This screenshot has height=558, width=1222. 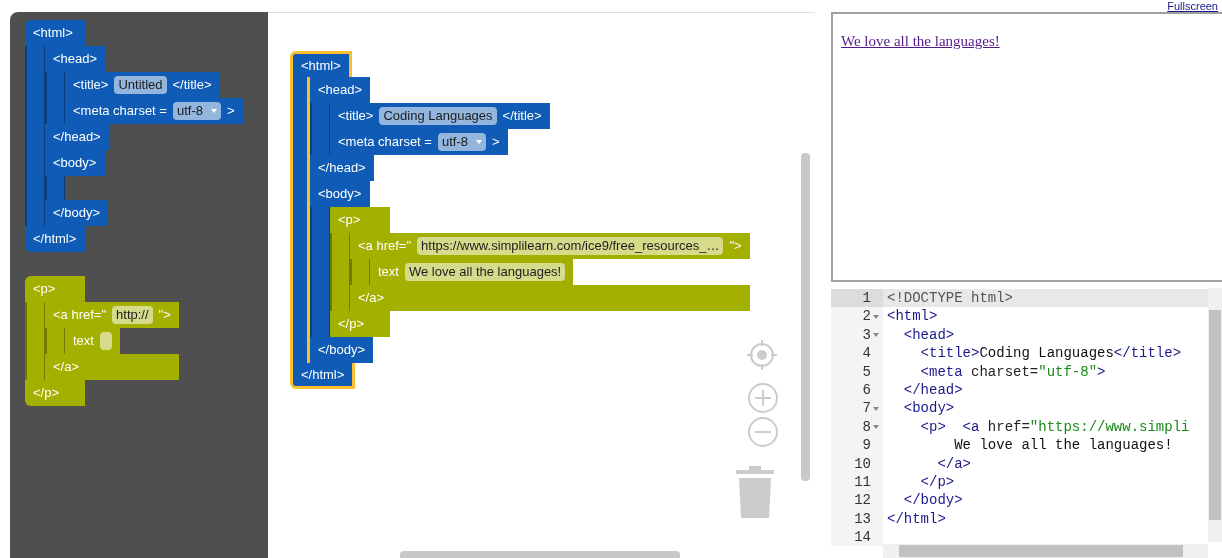 What do you see at coordinates (385, 142) in the screenshot?
I see `block-label: <meta charset =` at bounding box center [385, 142].